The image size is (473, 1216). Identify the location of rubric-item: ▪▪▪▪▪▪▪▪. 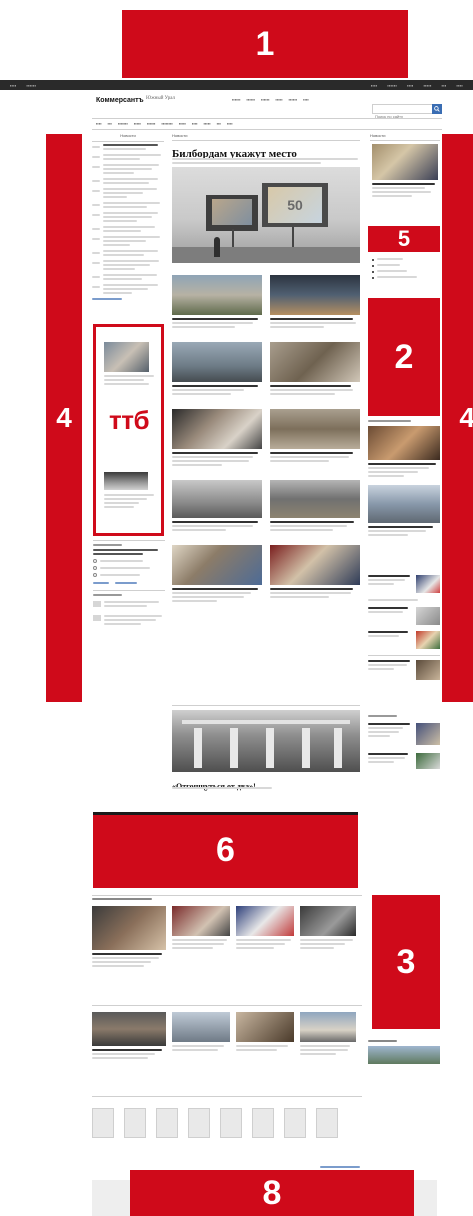
(166, 123).